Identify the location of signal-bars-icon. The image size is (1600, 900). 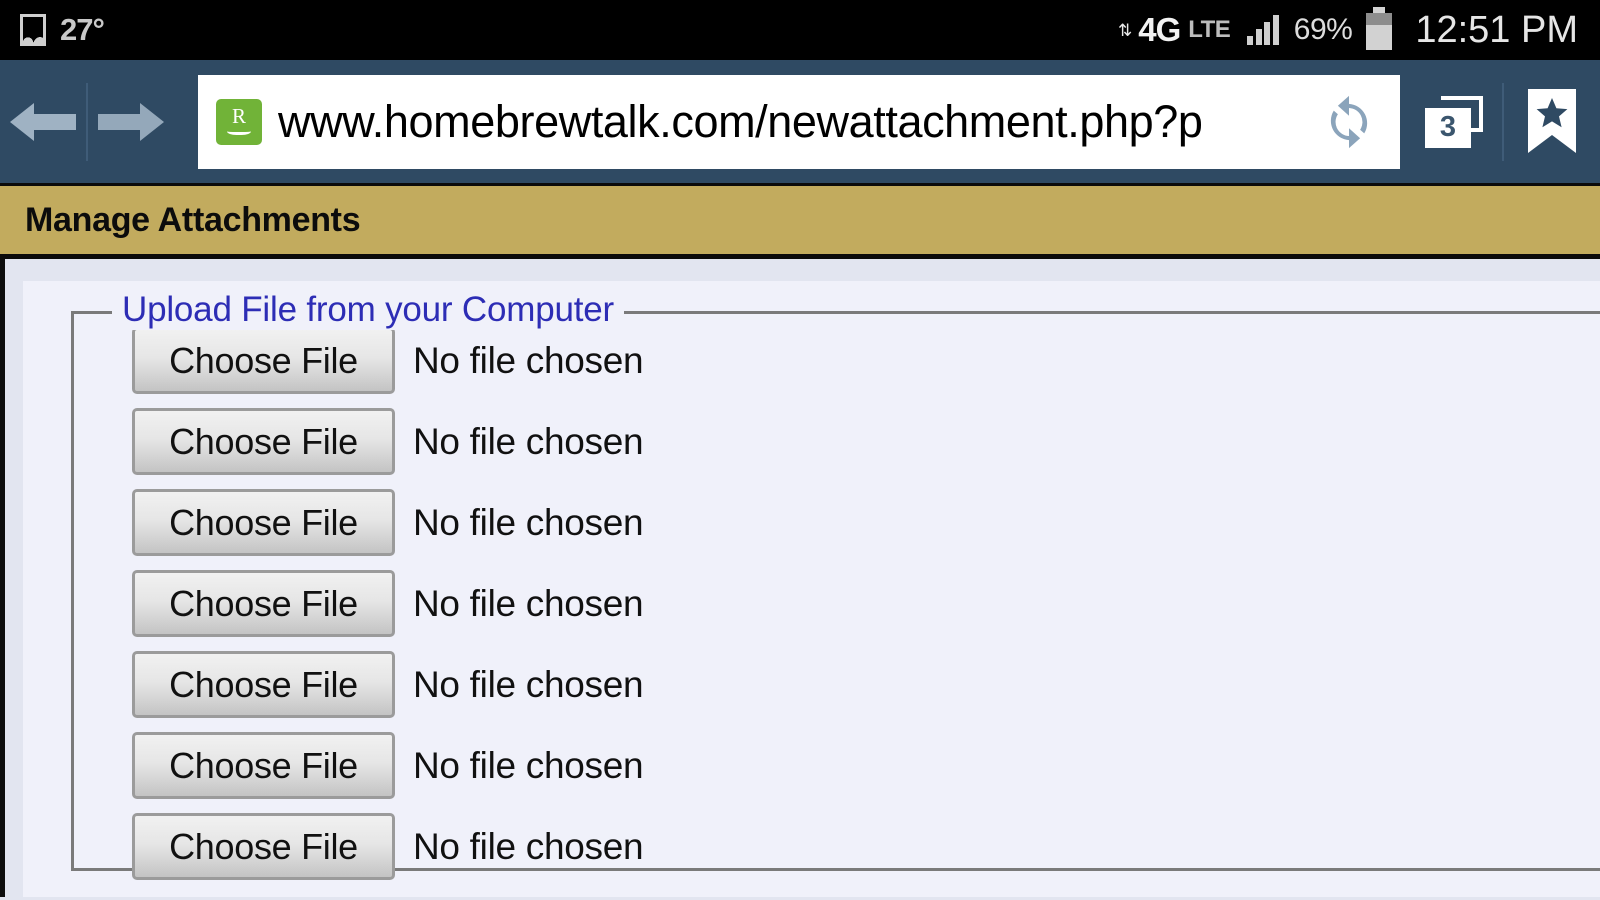
(1263, 30).